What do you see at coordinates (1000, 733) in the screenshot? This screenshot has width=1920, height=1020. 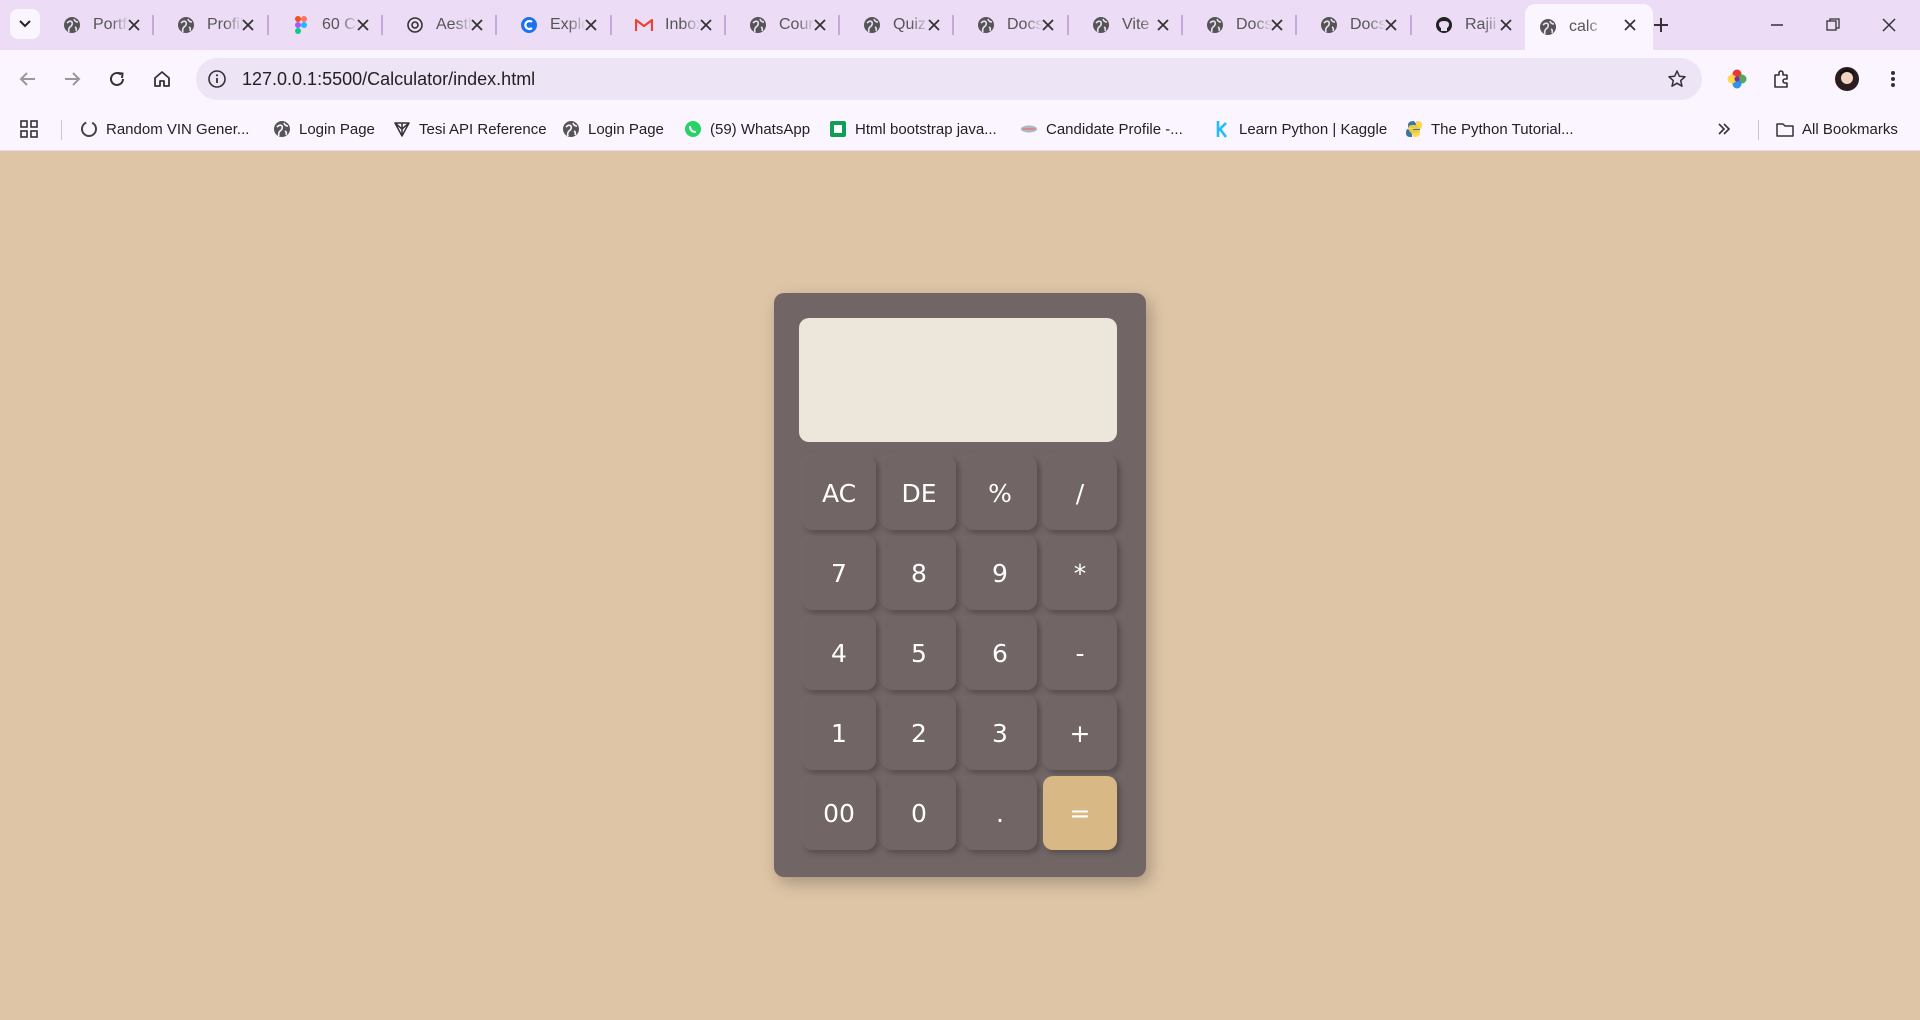 I see `digit-3-button: 3` at bounding box center [1000, 733].